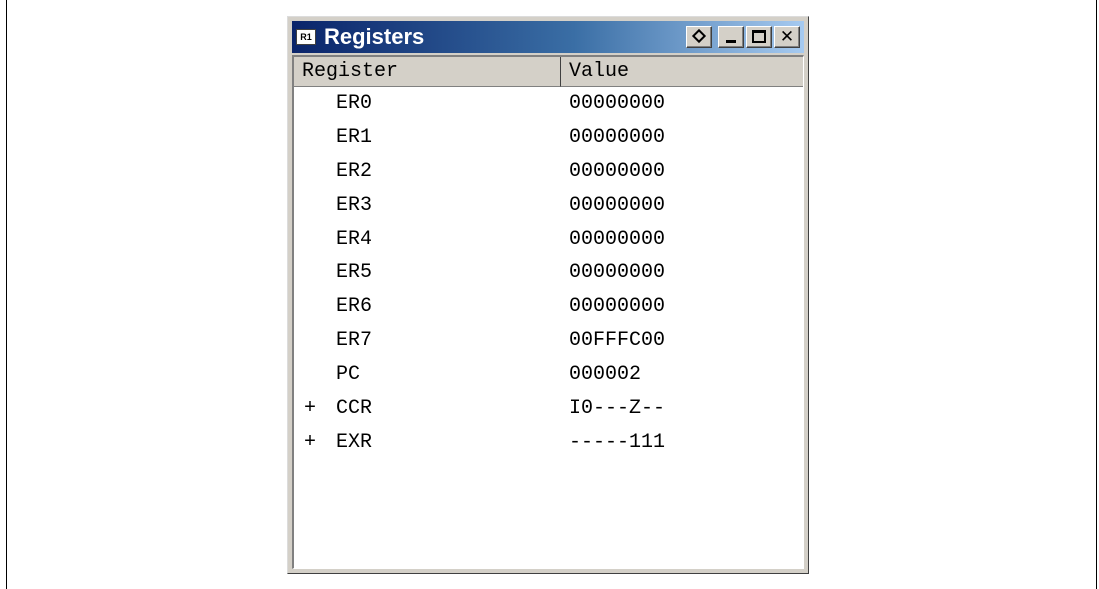 Image resolution: width=1099 pixels, height=589 pixels. I want to click on register-name: ER3, so click(354, 205).